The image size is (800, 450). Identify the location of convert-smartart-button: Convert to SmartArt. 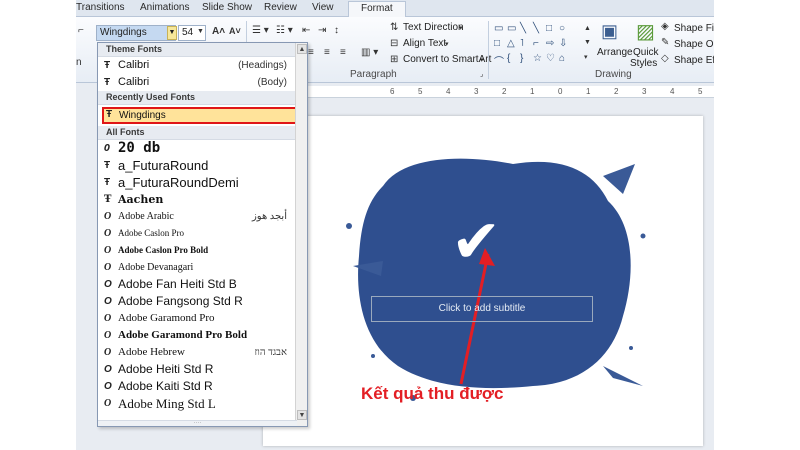
(447, 59).